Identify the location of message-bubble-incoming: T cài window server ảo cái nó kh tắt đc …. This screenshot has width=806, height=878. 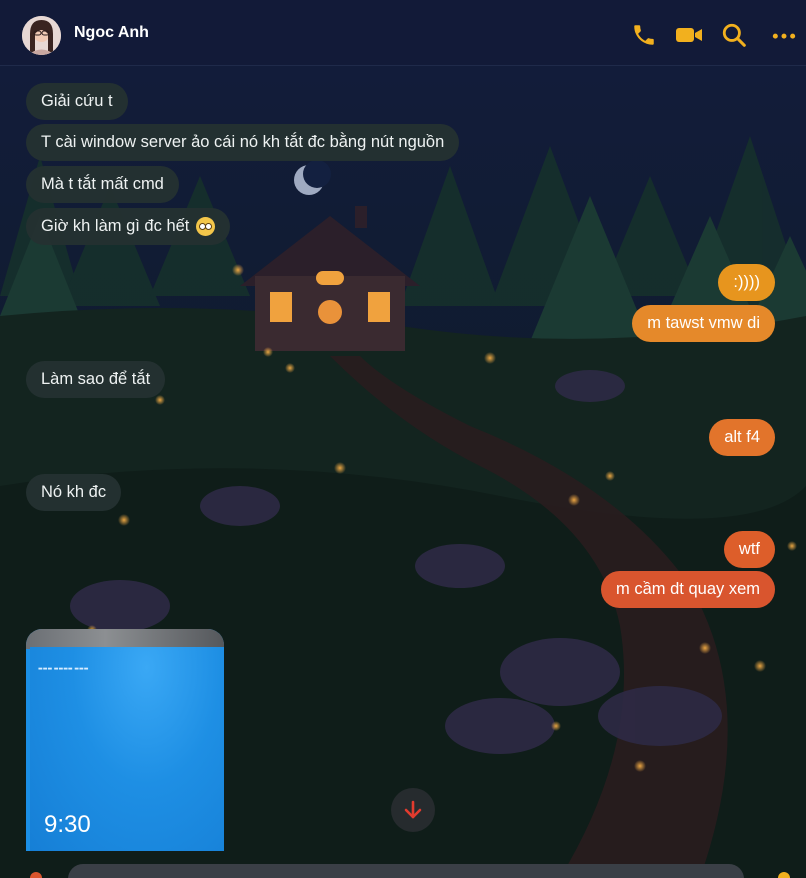
(243, 142).